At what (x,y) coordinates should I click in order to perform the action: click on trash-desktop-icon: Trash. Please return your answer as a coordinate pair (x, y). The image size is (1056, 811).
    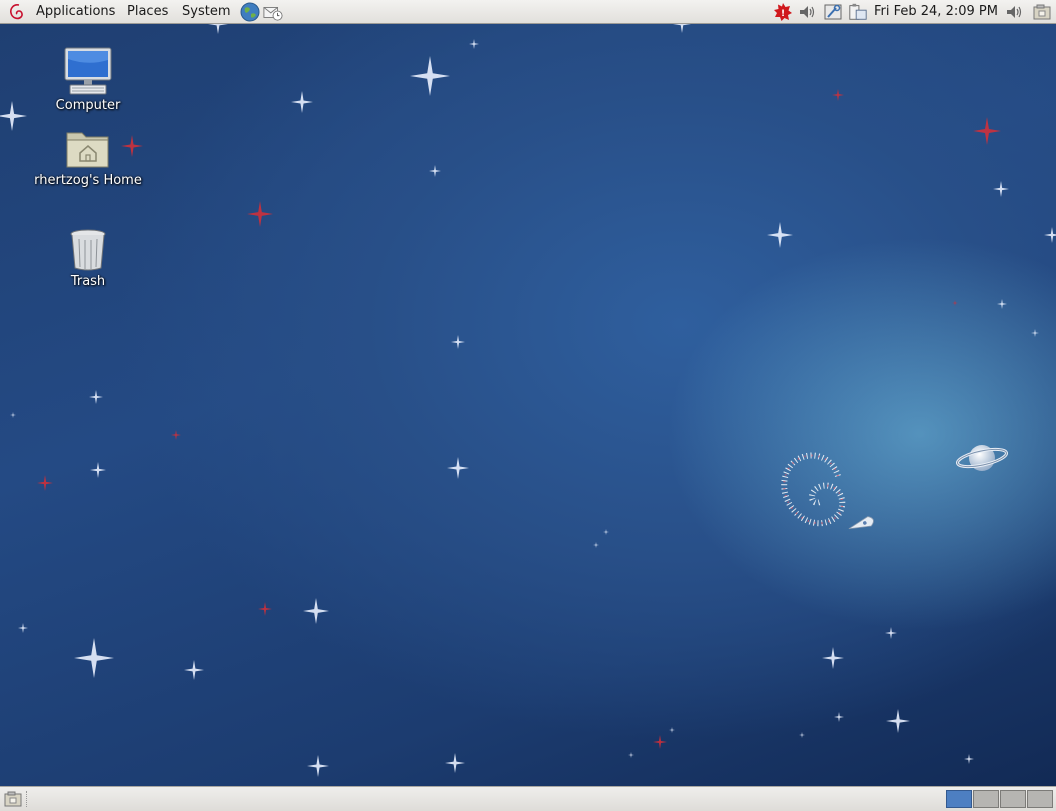
    Looking at the image, I should click on (88, 258).